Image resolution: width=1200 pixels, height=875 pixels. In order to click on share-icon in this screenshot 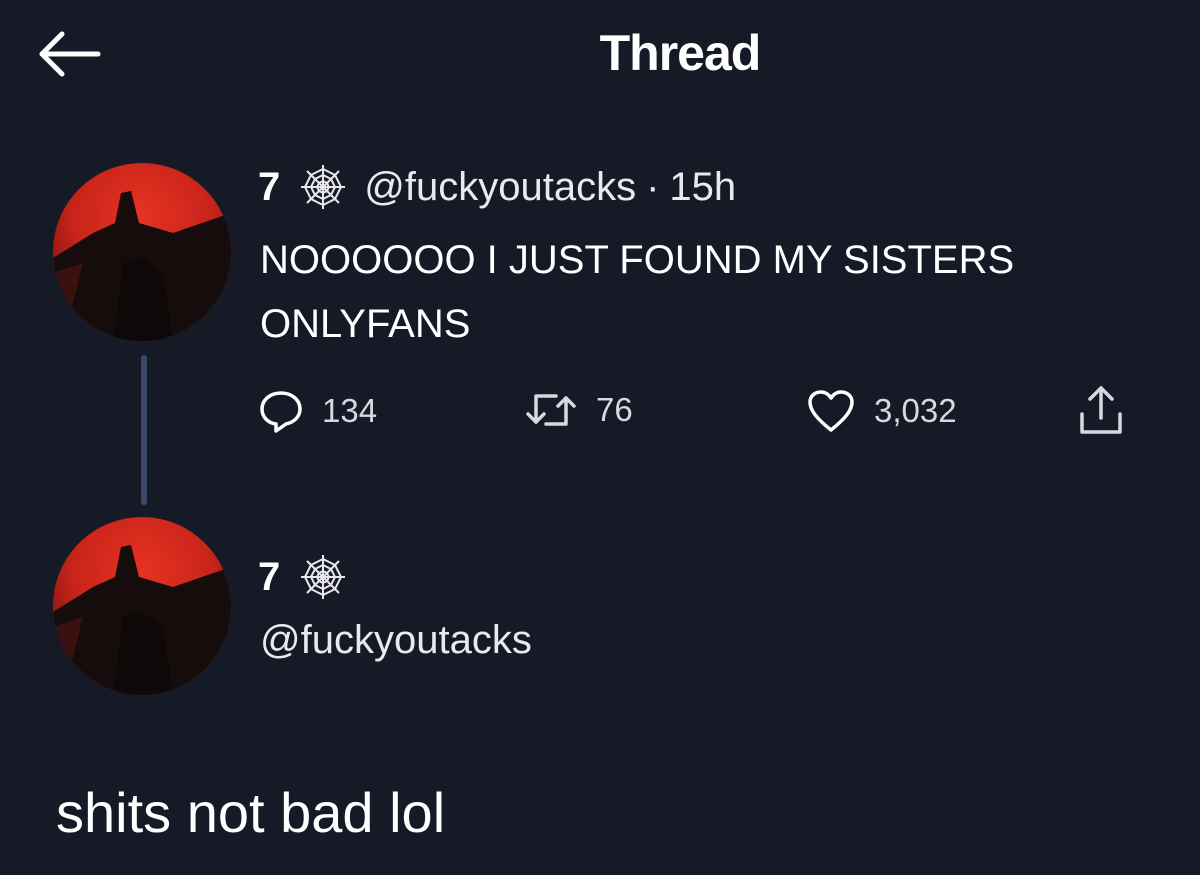, I will do `click(1101, 410)`.